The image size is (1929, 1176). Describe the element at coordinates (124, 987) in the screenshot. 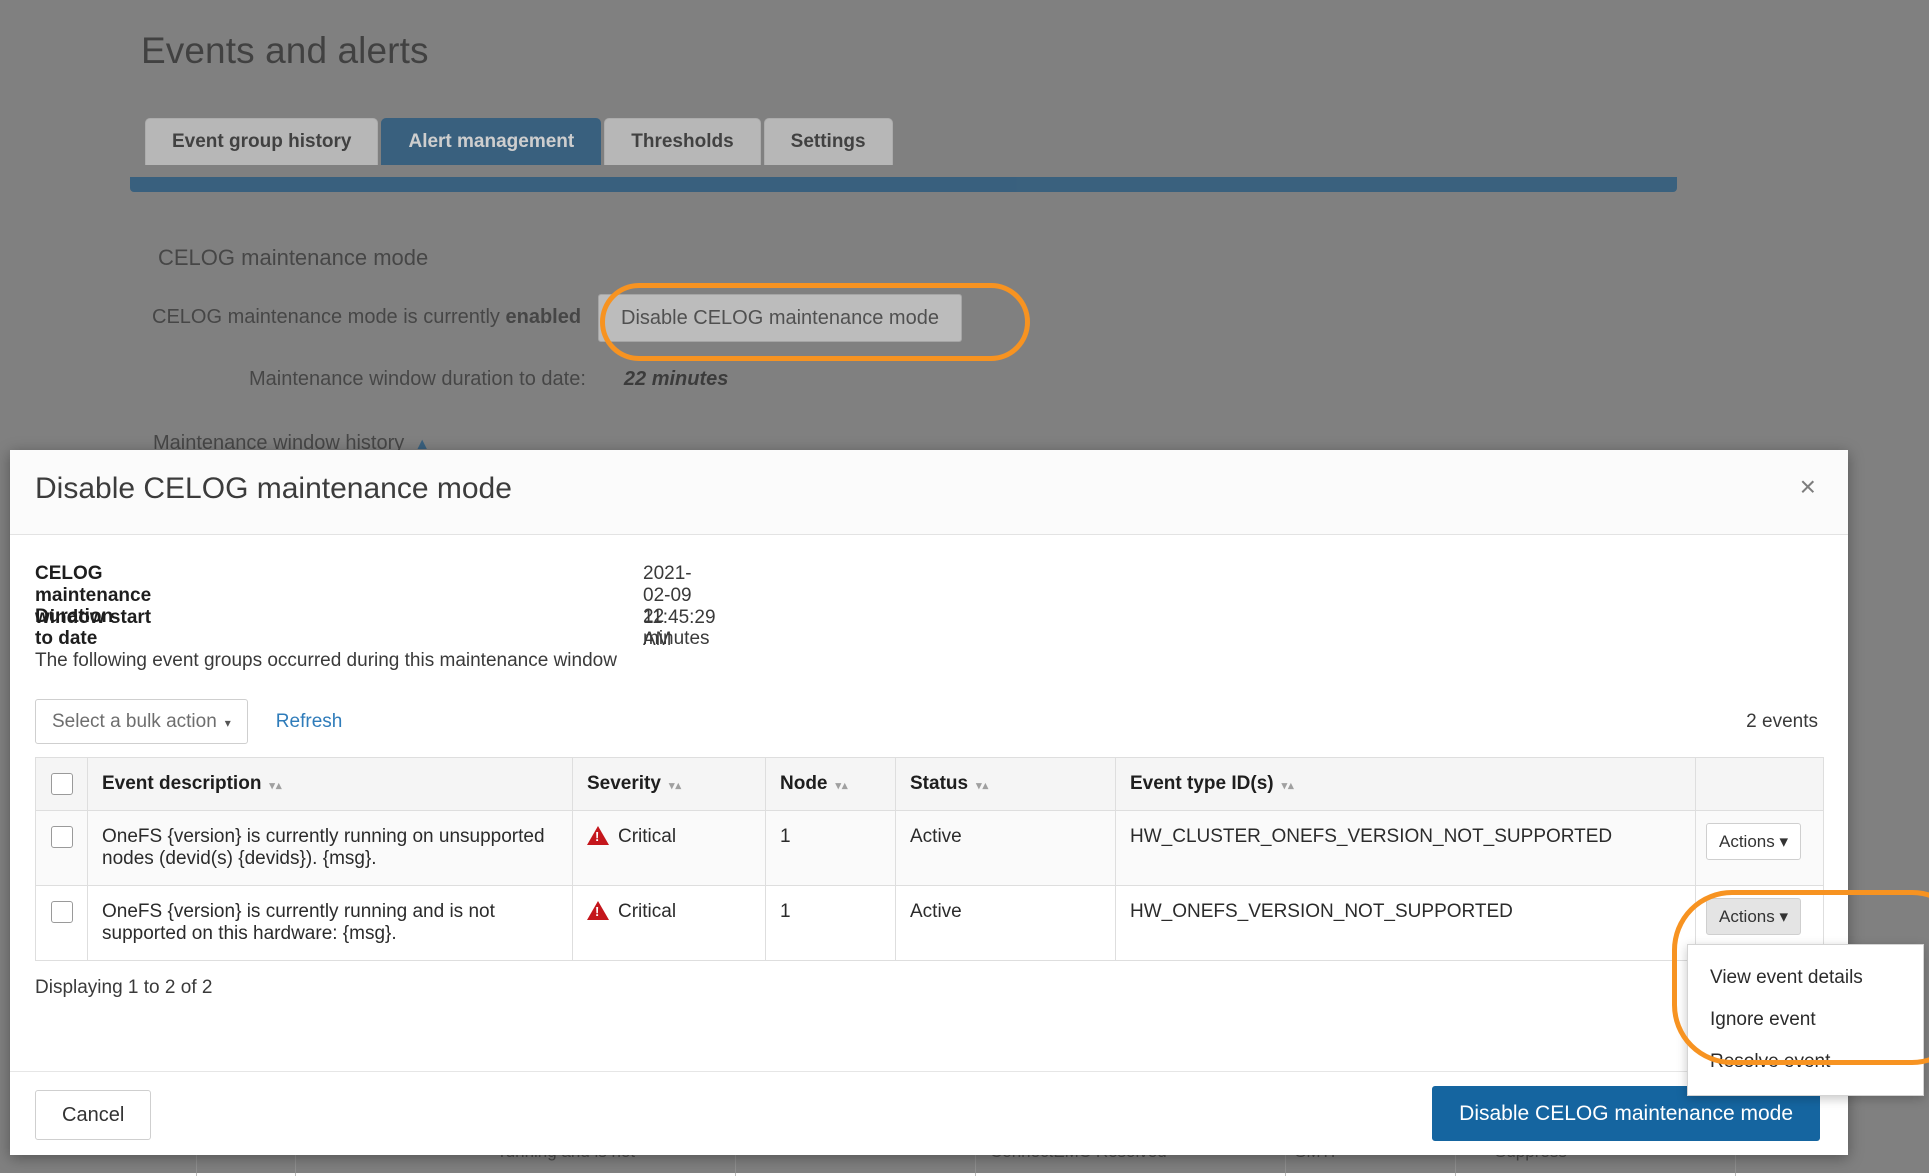

I see `displaying-count: Displaying 1 to 2 of 2` at that location.